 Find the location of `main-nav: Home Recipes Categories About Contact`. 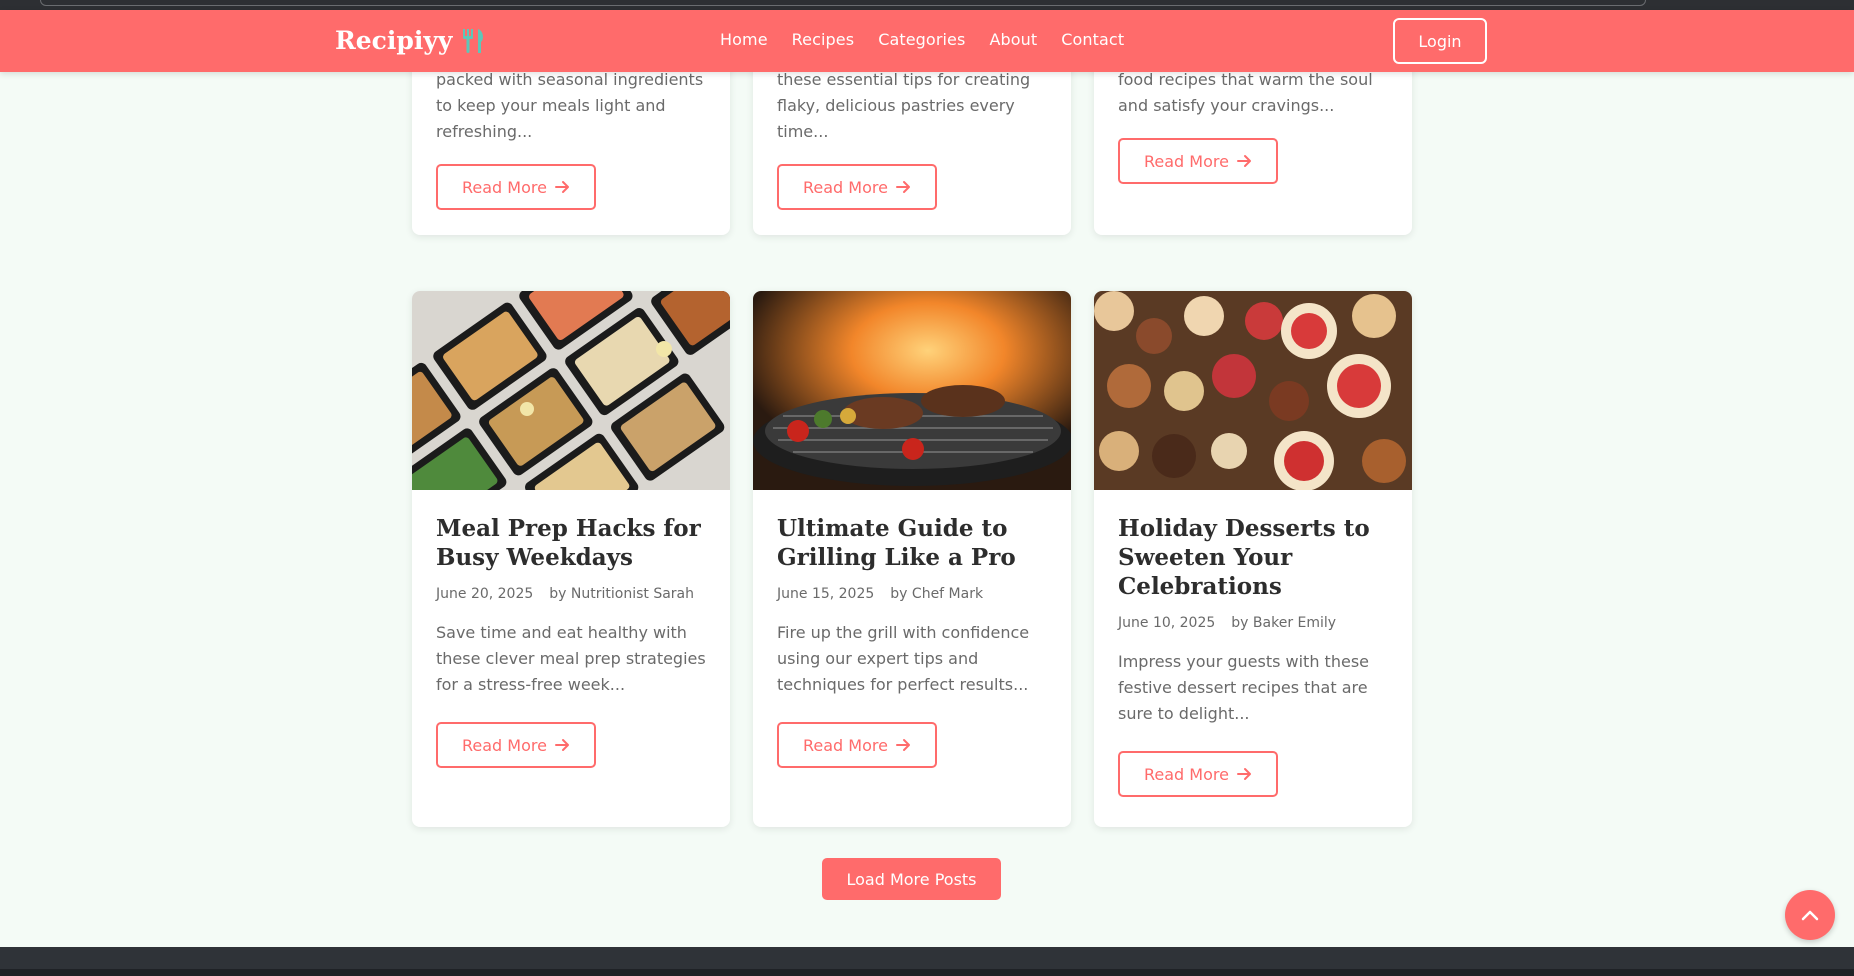

main-nav: Home Recipes Categories About Contact is located at coordinates (922, 39).